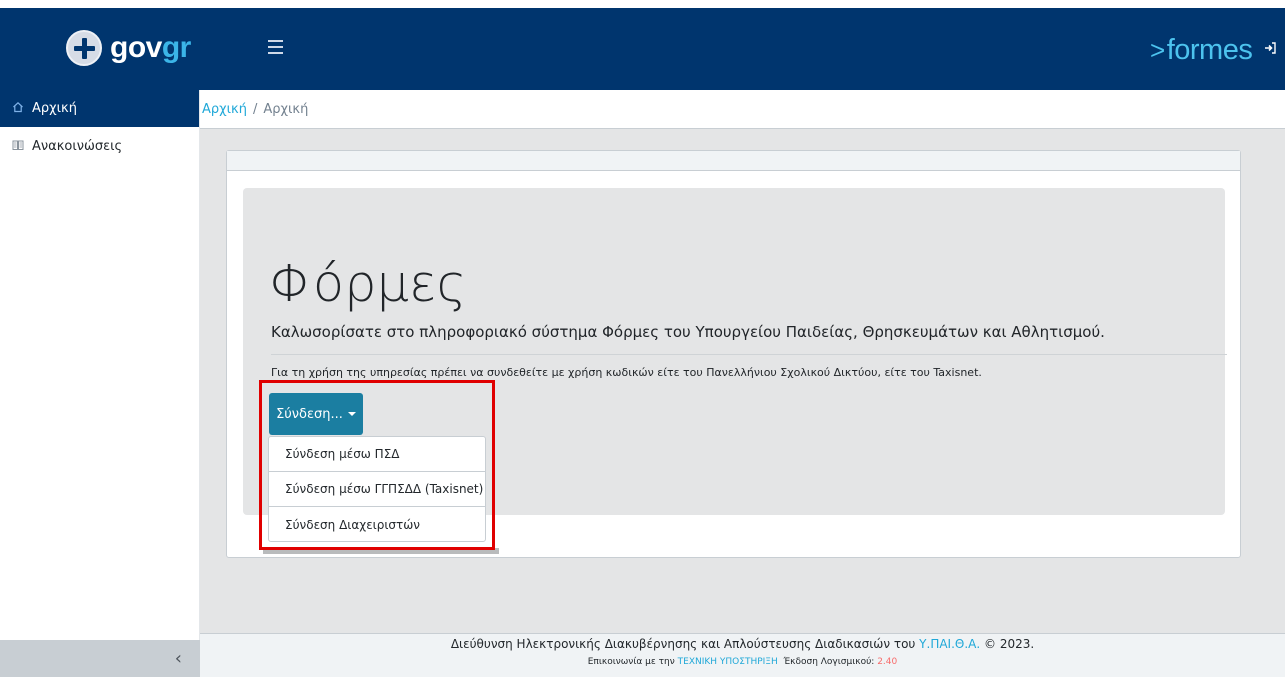 Image resolution: width=1285 pixels, height=677 pixels. I want to click on breadcrumb-link-home: Αρχική, so click(224, 109).